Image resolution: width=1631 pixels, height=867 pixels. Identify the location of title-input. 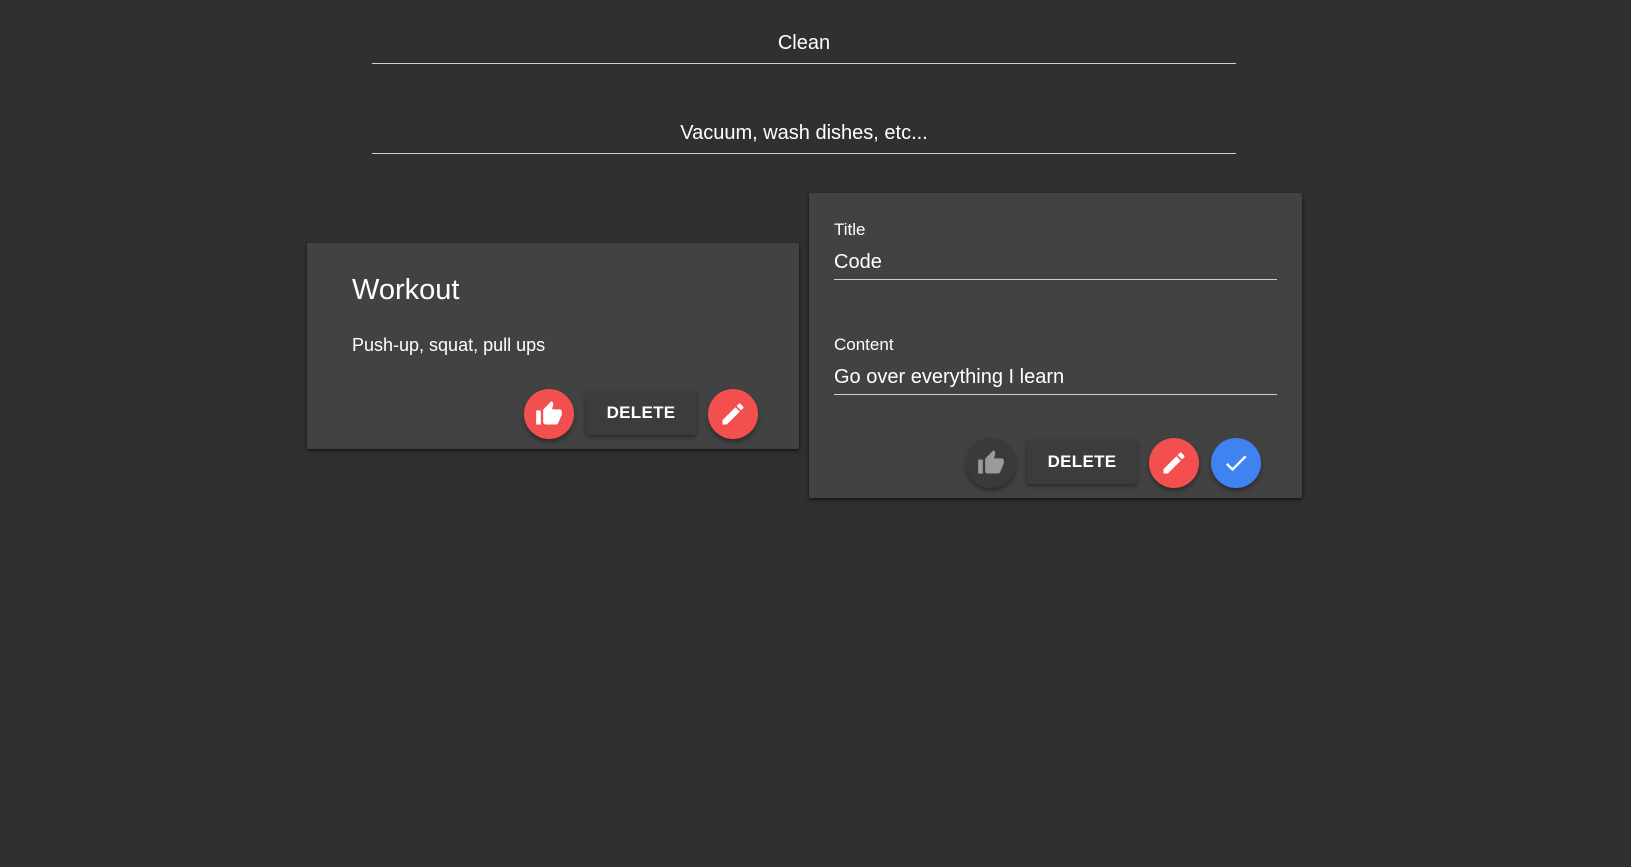
(1055, 262).